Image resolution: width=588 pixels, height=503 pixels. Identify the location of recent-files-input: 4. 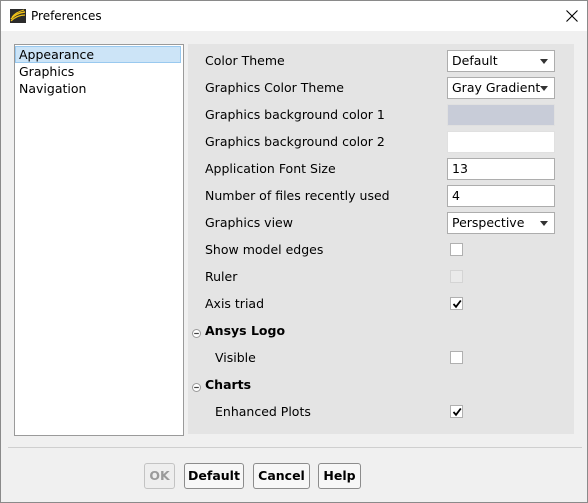
(501, 196).